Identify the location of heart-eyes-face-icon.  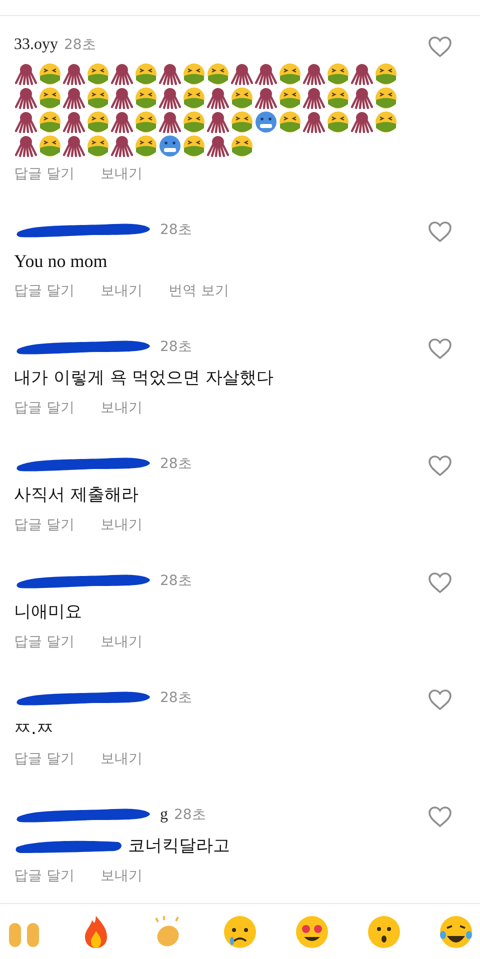
(312, 932).